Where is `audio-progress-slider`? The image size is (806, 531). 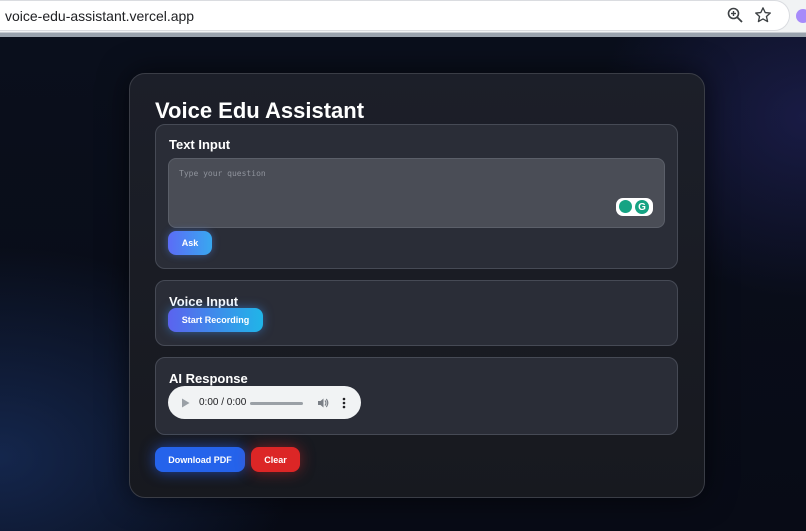 audio-progress-slider is located at coordinates (276, 403).